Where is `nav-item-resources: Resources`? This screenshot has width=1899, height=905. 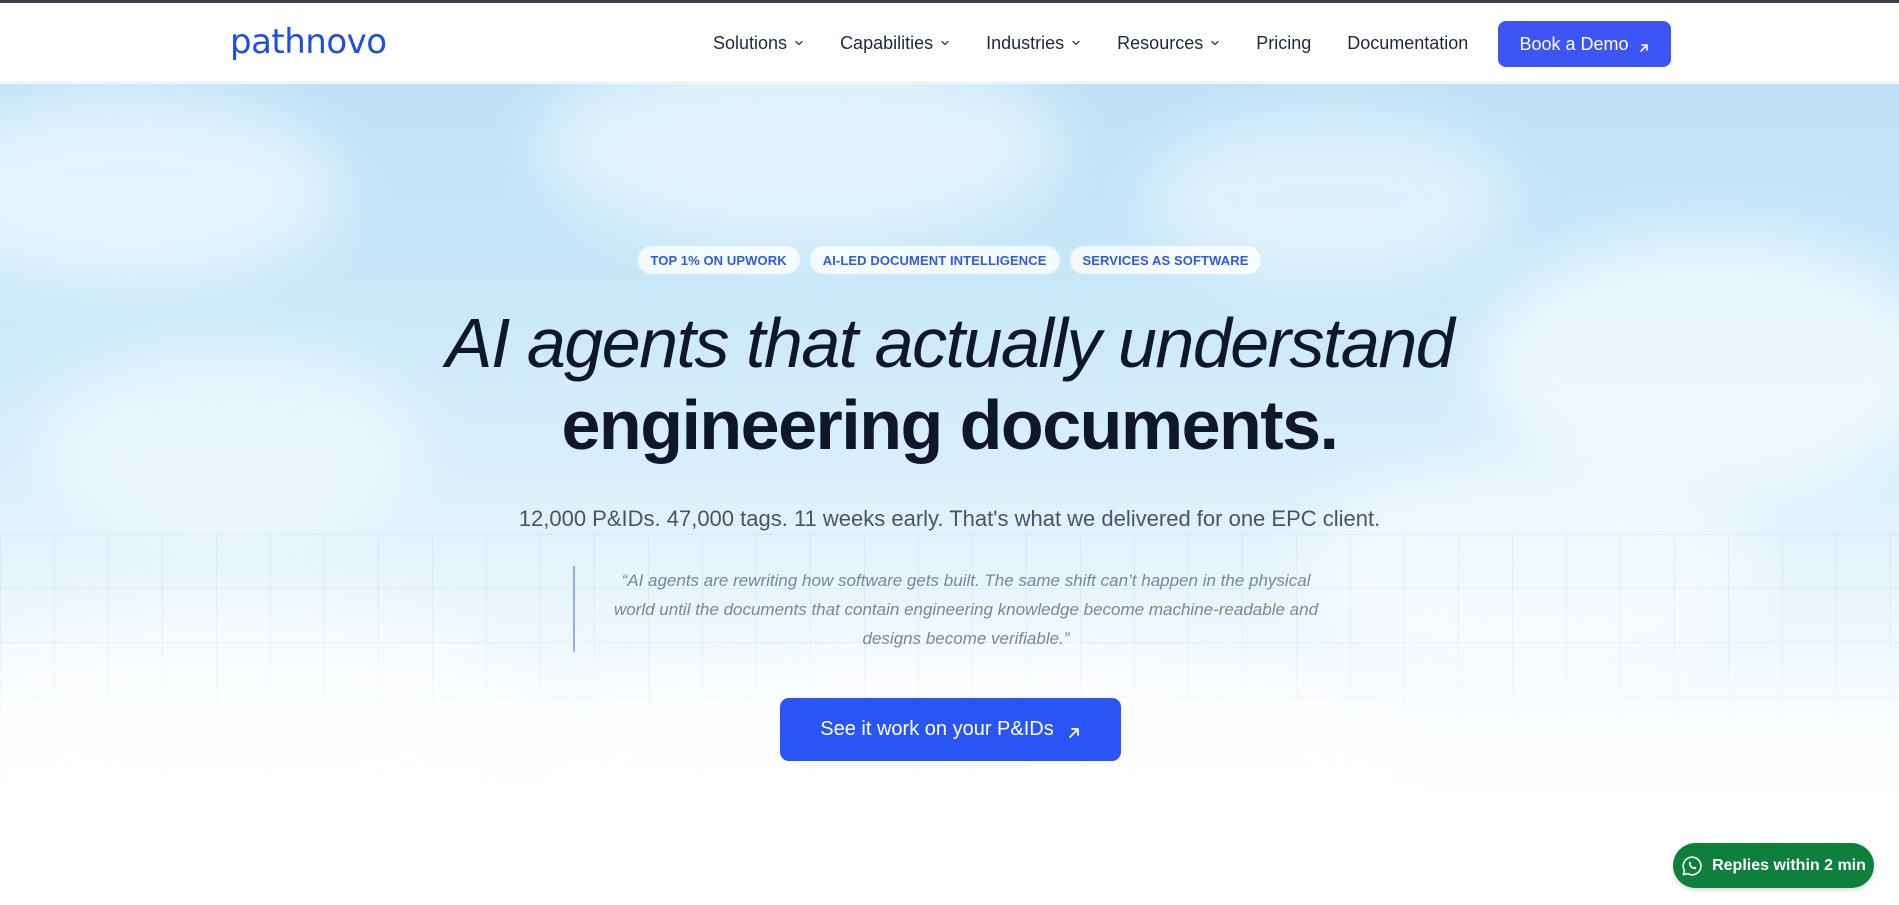 nav-item-resources: Resources is located at coordinates (1168, 43).